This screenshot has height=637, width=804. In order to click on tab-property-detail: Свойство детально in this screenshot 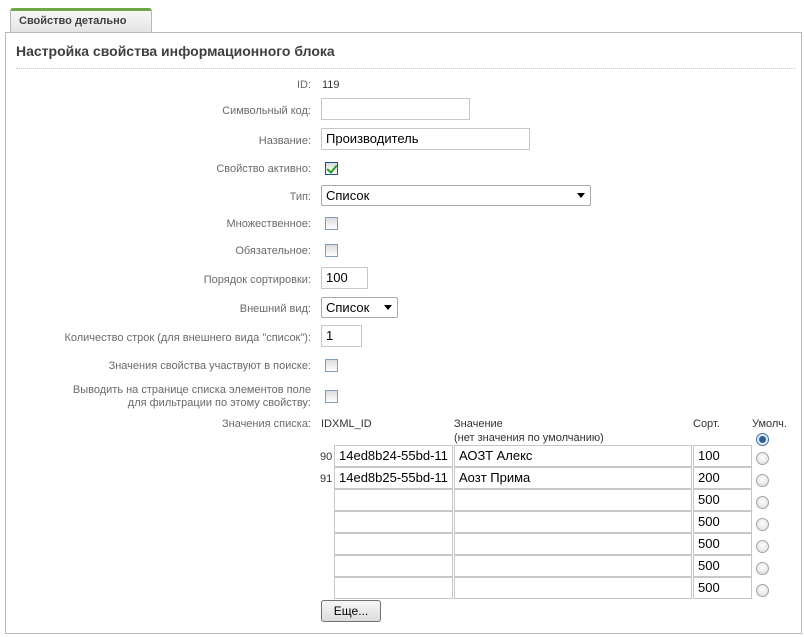, I will do `click(81, 20)`.